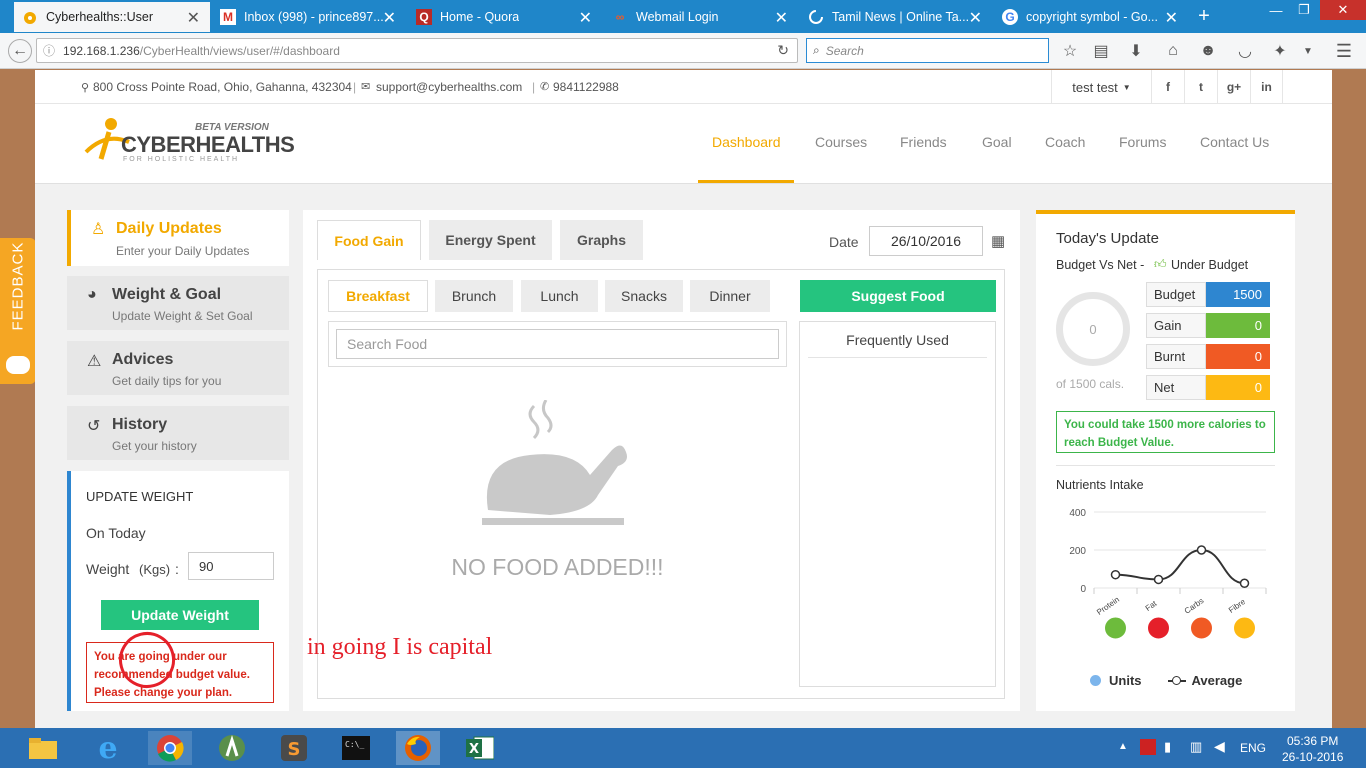  I want to click on dropdown-icon: ▼, so click(1308, 51).